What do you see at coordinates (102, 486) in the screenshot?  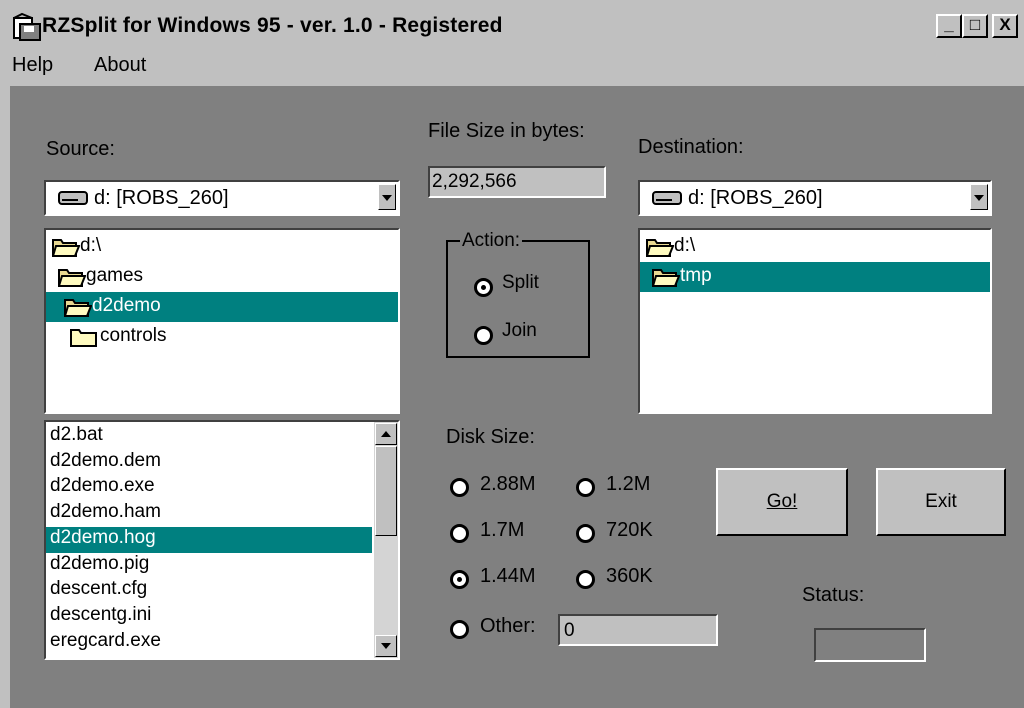 I see `file-name: d2demo.exe` at bounding box center [102, 486].